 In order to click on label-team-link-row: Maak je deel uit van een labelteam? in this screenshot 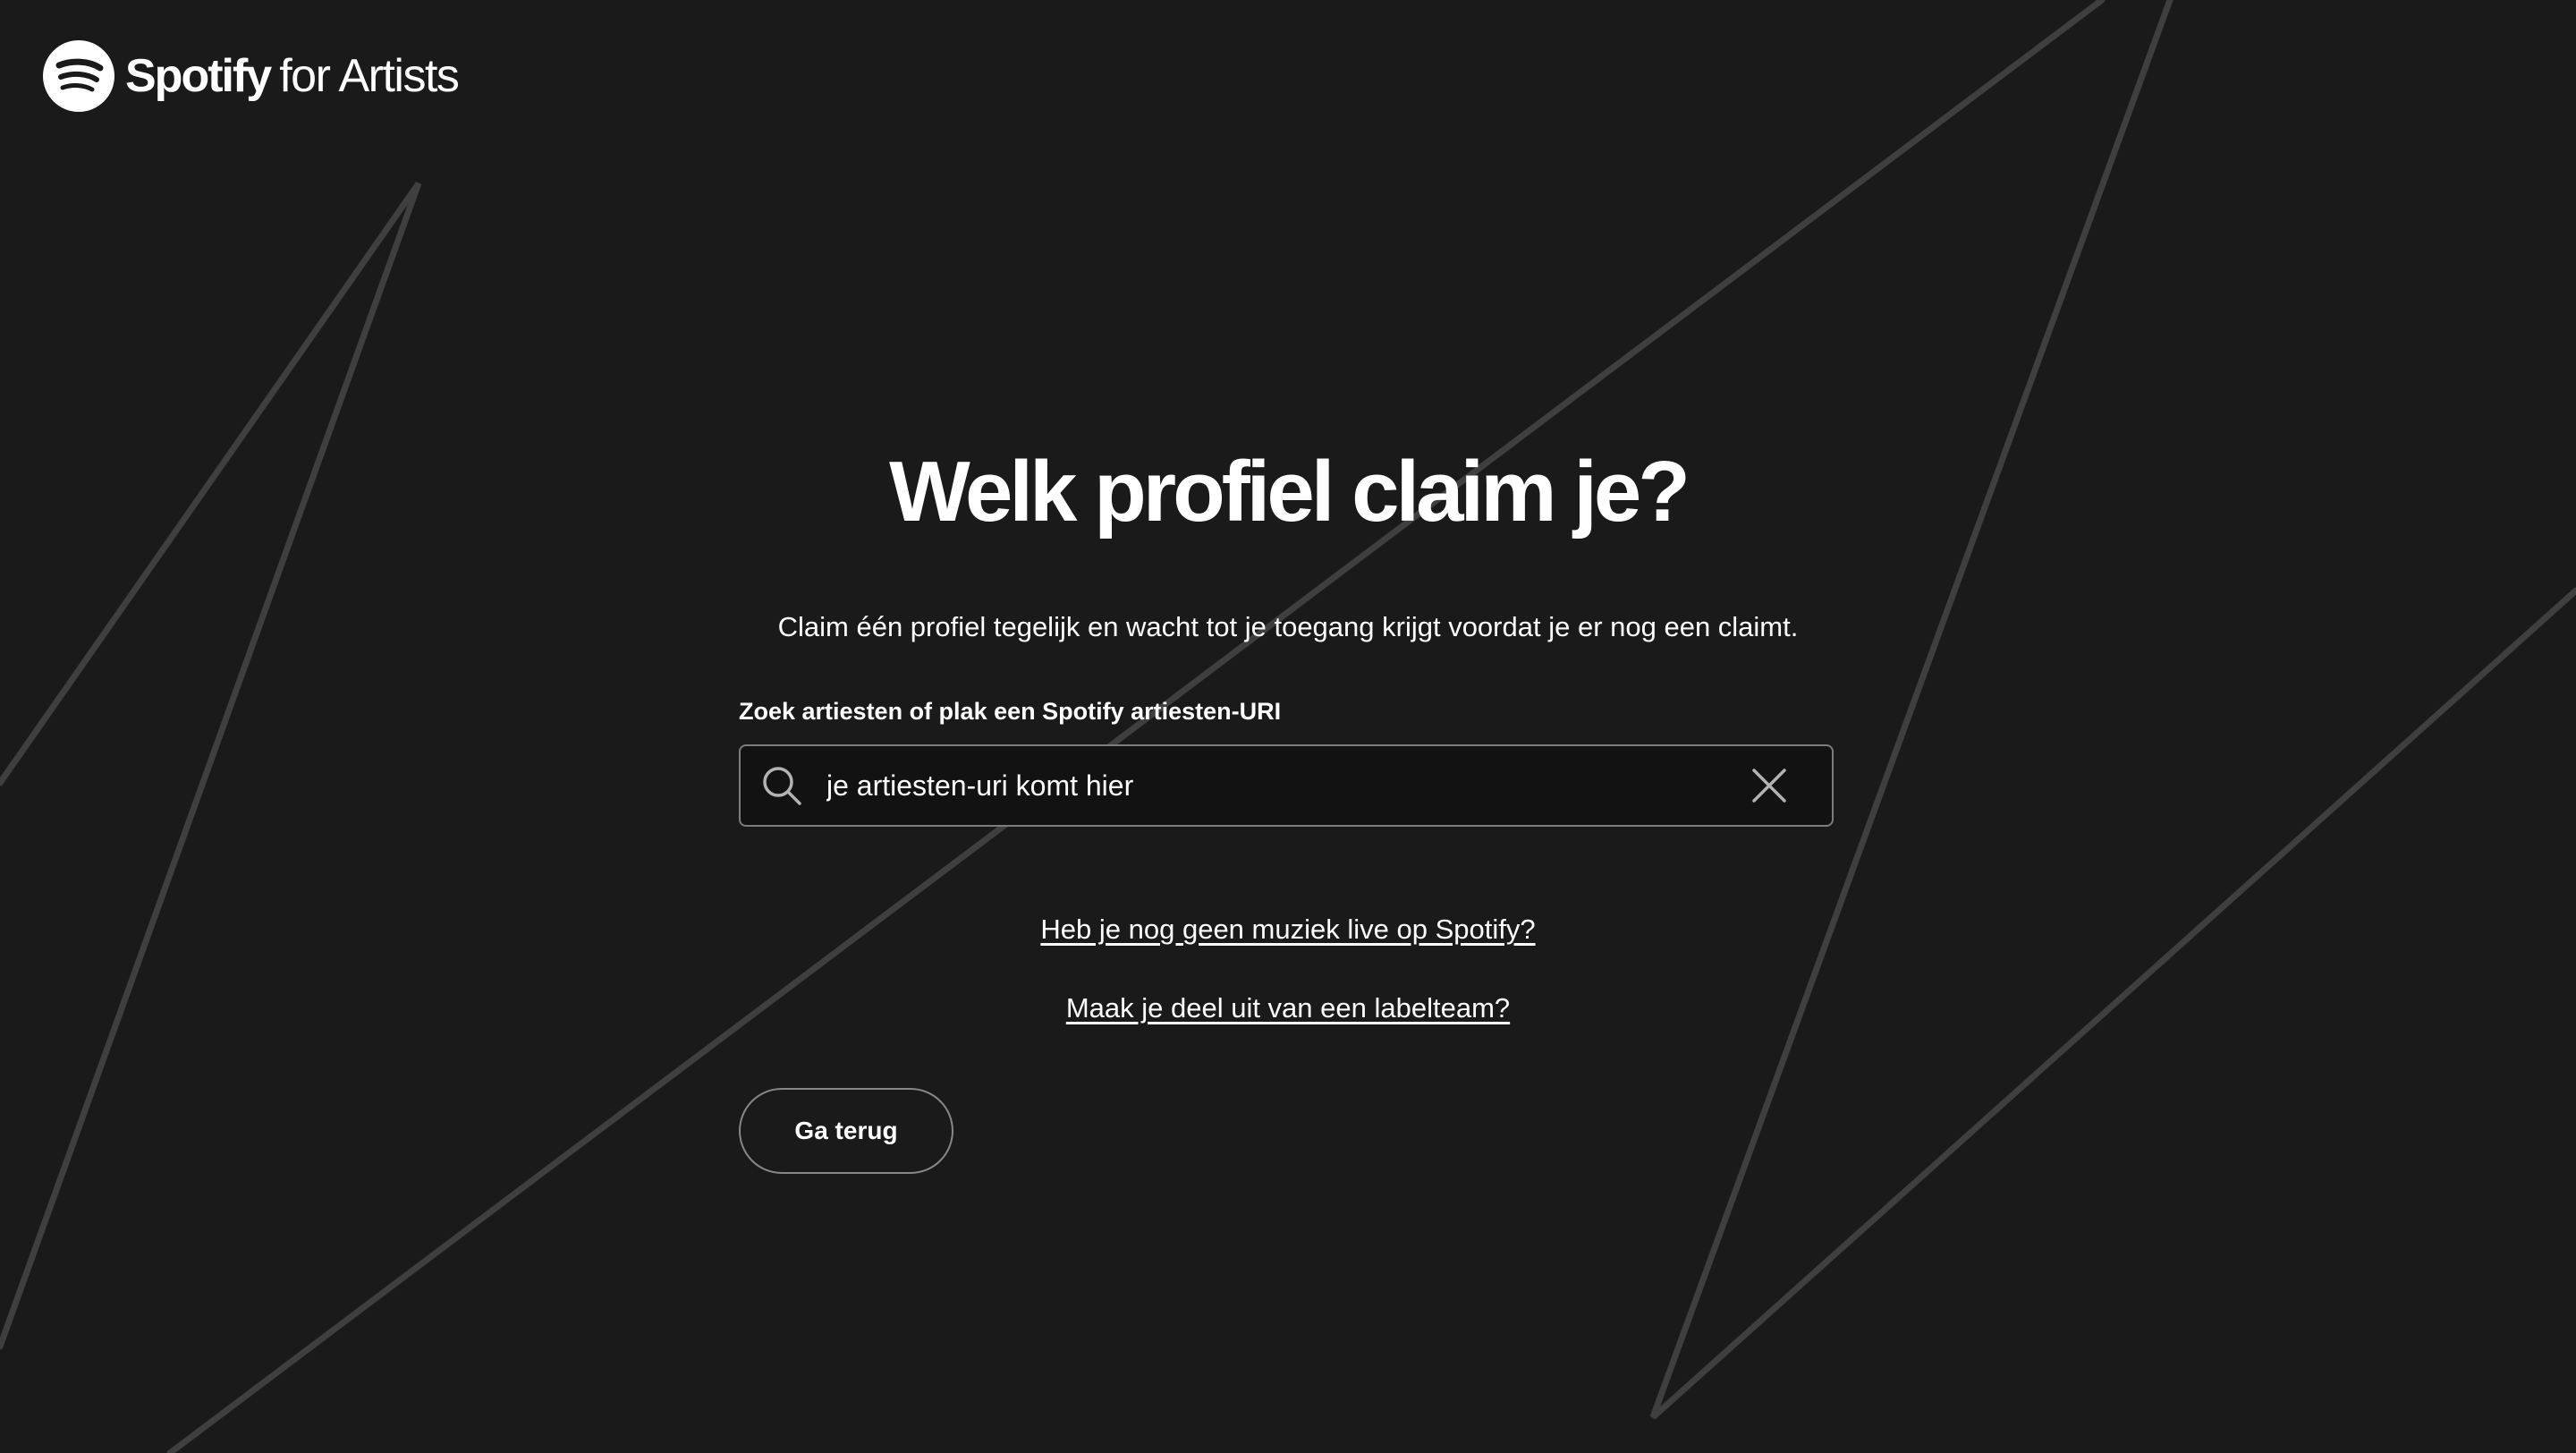, I will do `click(1288, 1008)`.